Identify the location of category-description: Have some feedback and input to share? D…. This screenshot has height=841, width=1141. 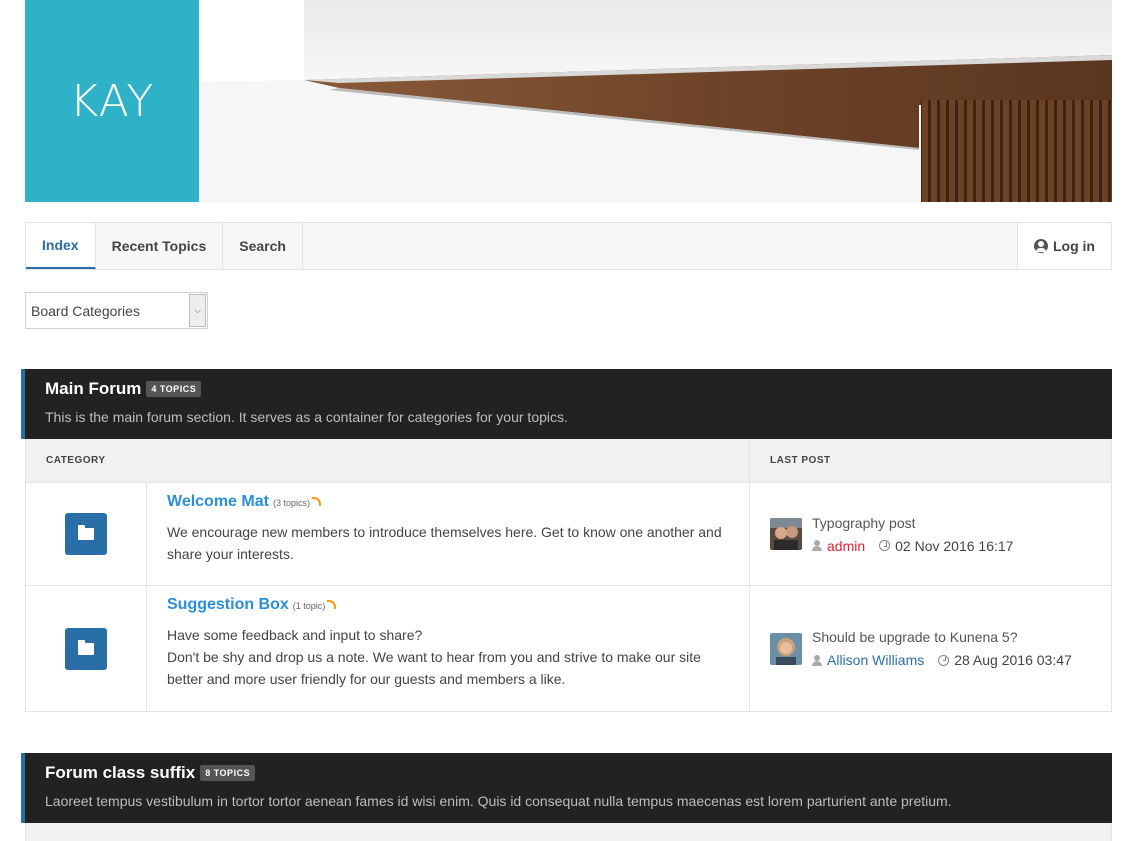
(448, 657).